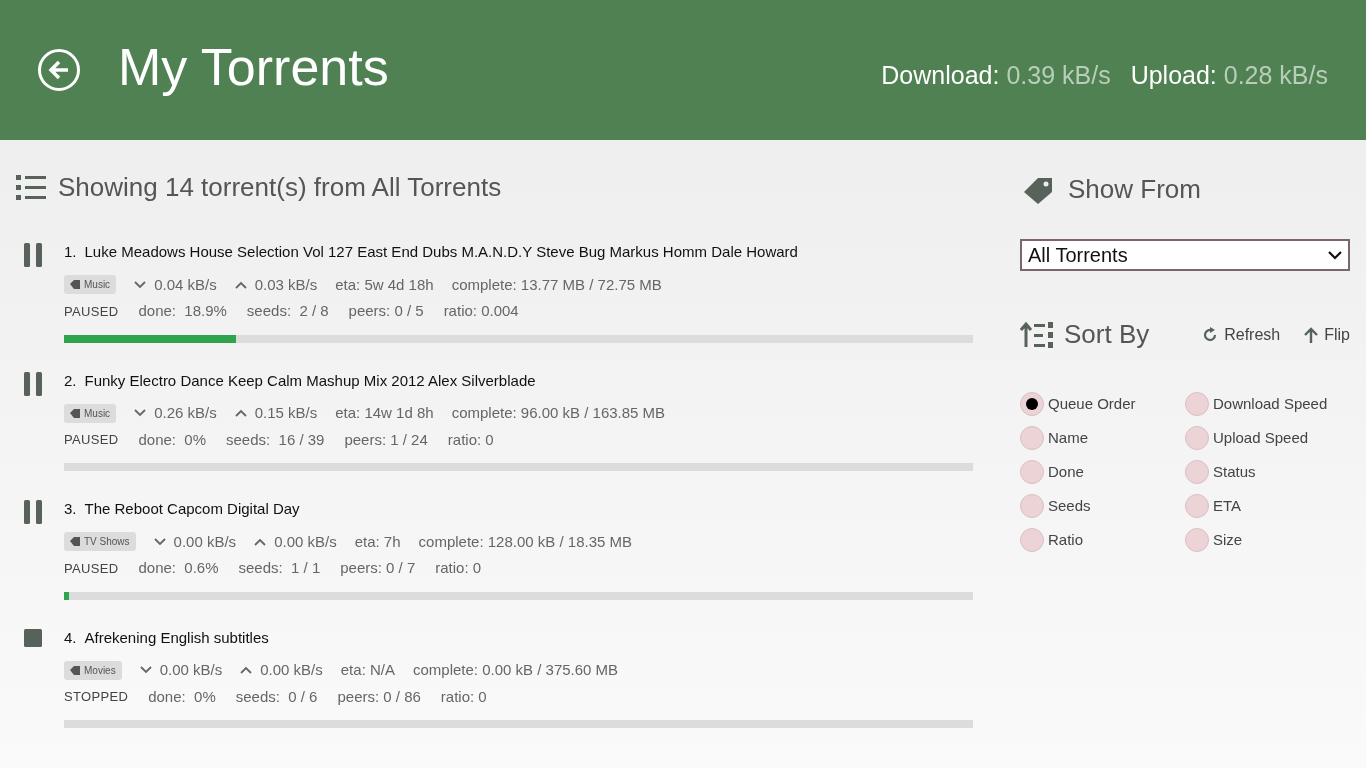  I want to click on ratio-text: ratio: 0.004, so click(481, 311).